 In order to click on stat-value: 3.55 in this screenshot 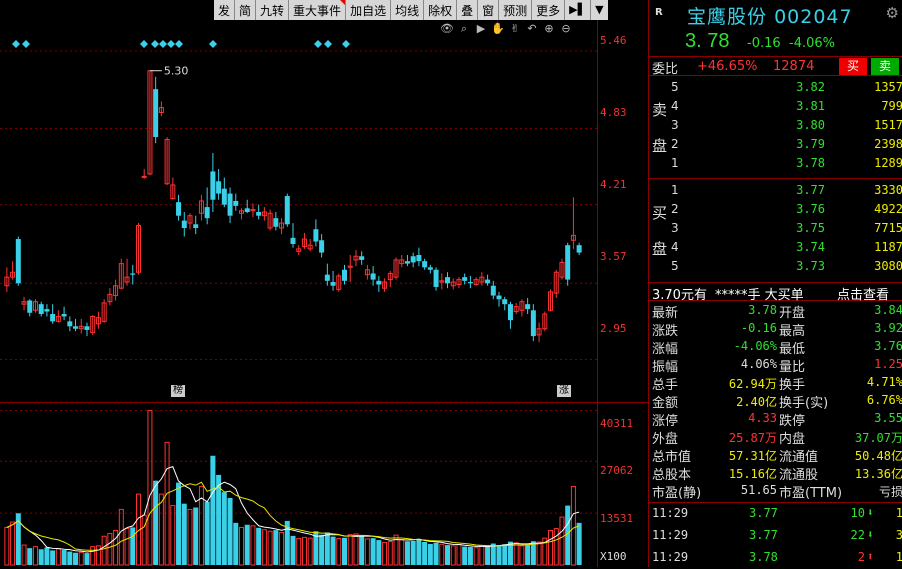, I will do `click(888, 418)`.